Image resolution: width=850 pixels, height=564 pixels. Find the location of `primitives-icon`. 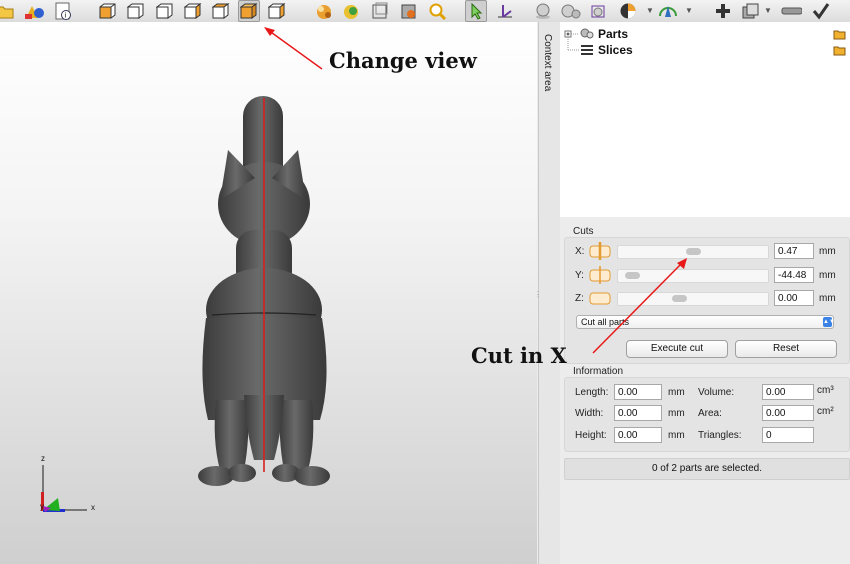

primitives-icon is located at coordinates (34, 11).